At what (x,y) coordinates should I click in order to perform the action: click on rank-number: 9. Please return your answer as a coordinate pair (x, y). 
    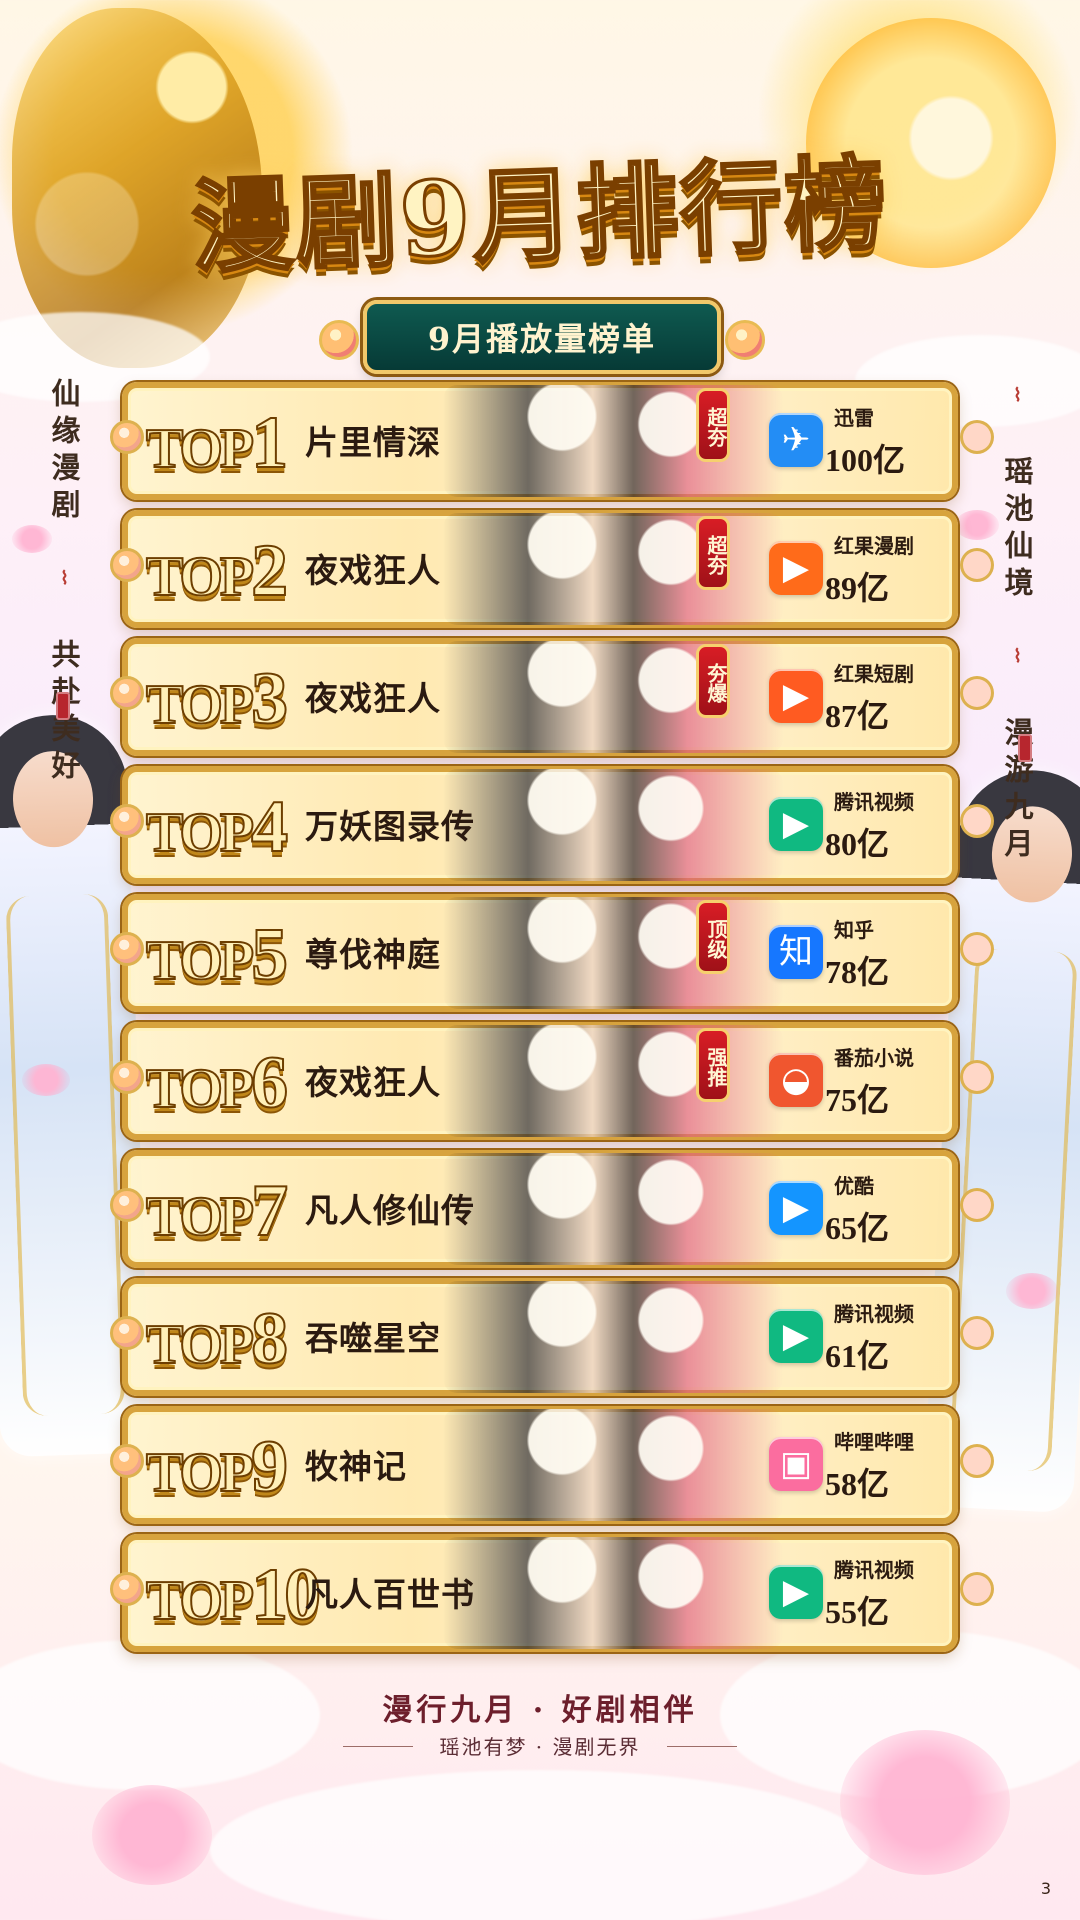
    Looking at the image, I should click on (269, 1467).